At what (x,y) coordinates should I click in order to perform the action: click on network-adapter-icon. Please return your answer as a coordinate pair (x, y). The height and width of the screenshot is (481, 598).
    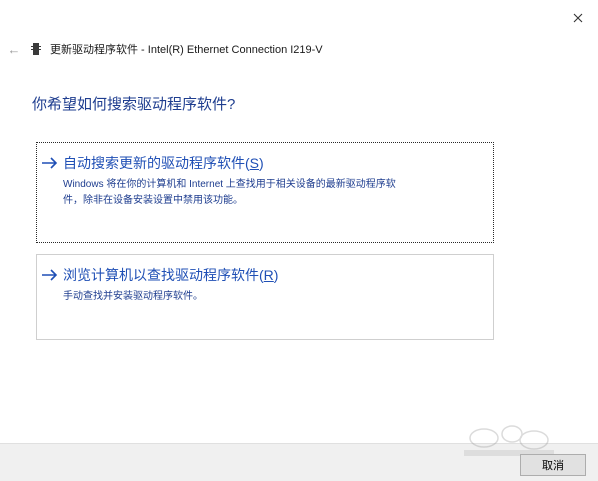
    Looking at the image, I should click on (37, 49).